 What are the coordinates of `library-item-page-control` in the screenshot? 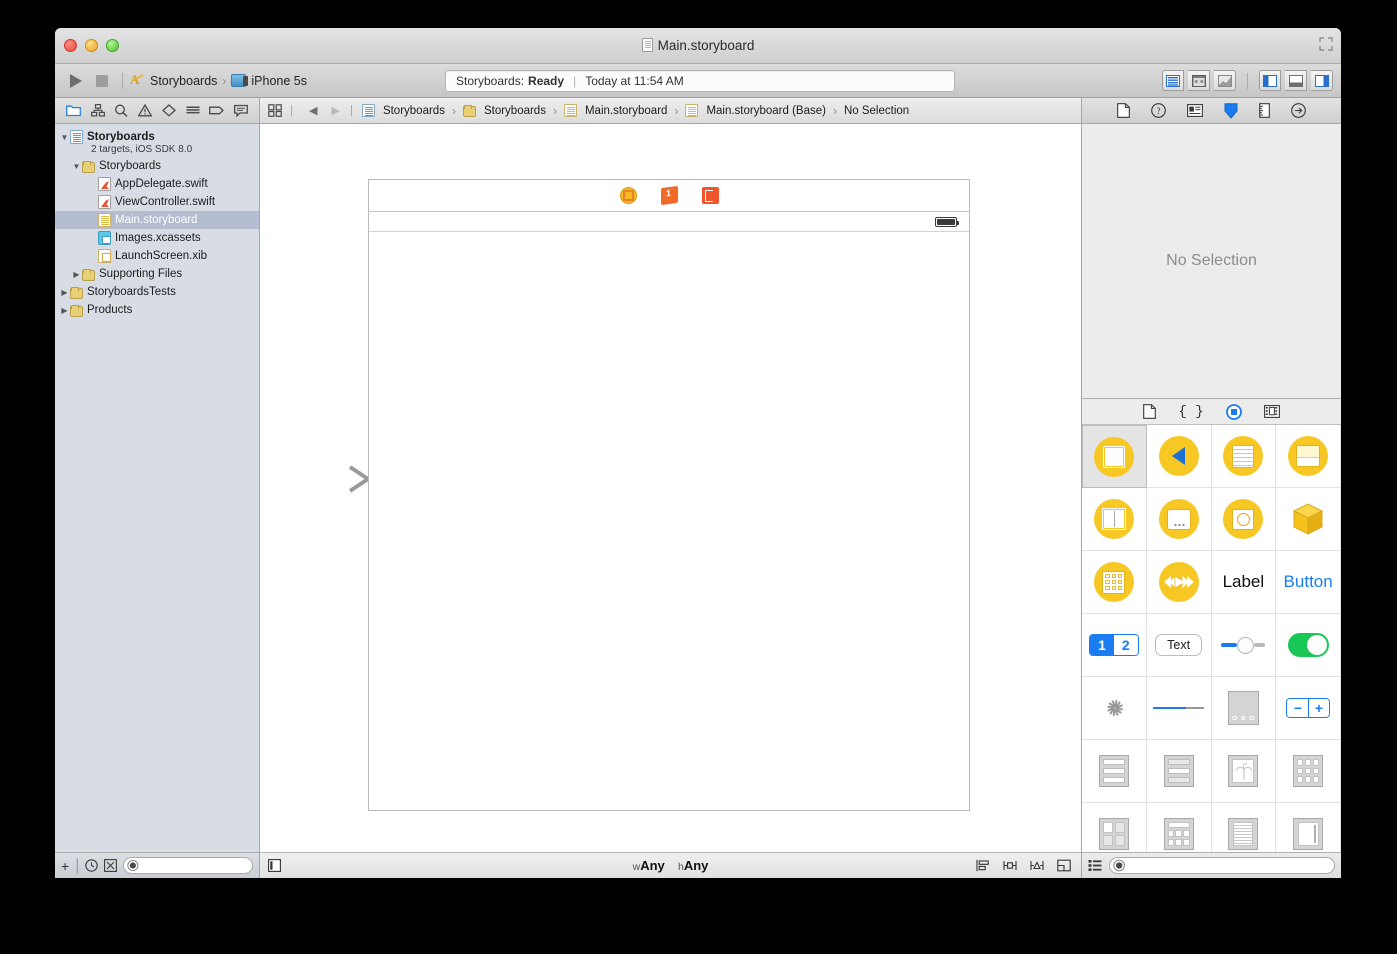 It's located at (1244, 708).